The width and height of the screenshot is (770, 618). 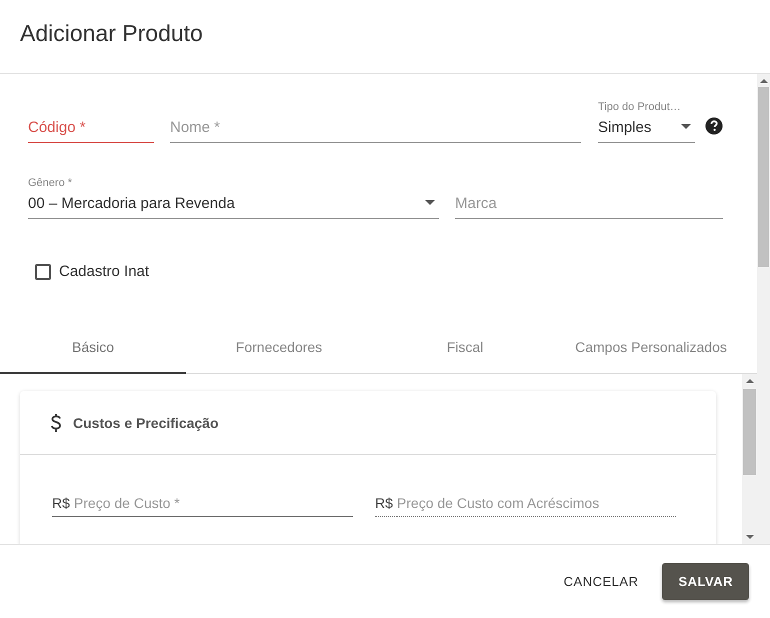 I want to click on brand-field: Marca, so click(x=589, y=205).